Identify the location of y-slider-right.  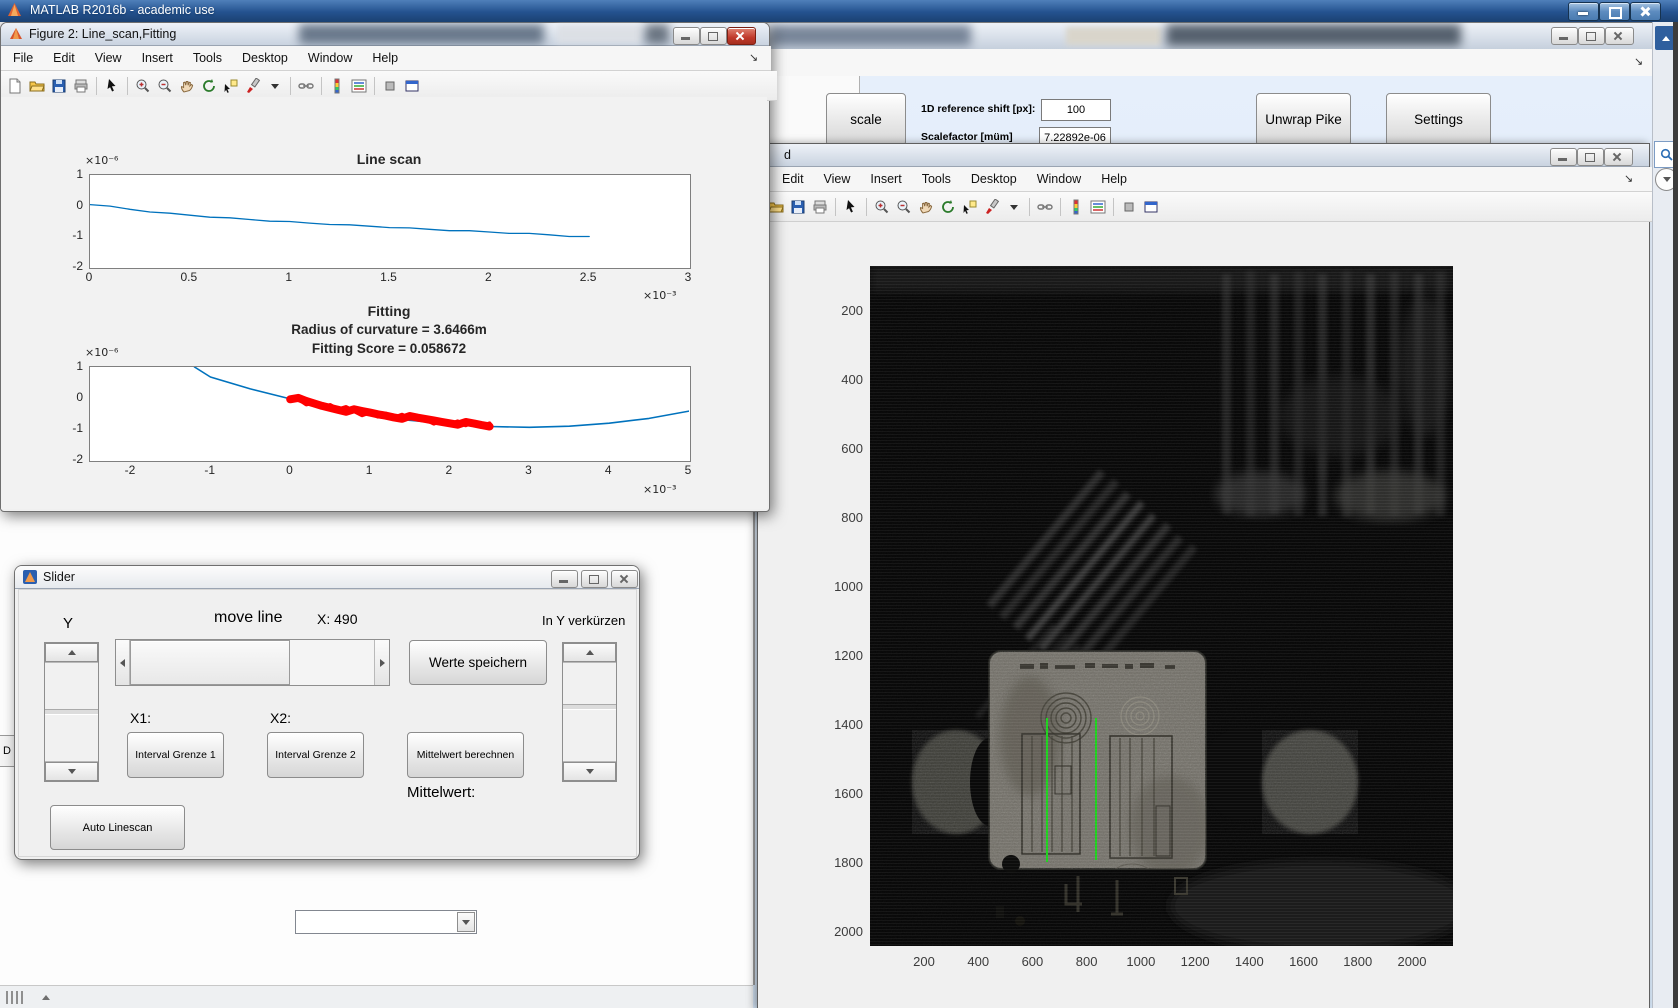
(589, 712).